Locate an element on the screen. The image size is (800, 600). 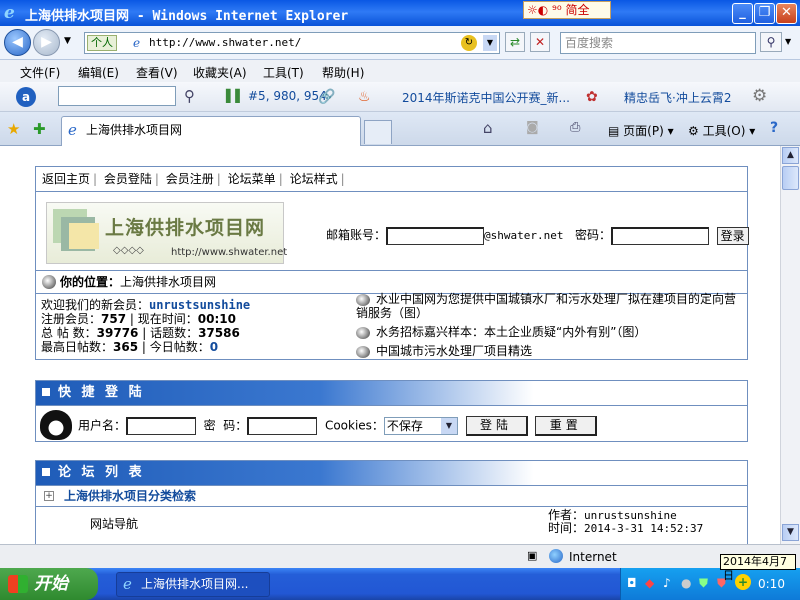
compat-icon: ↻ is located at coordinates (469, 43).